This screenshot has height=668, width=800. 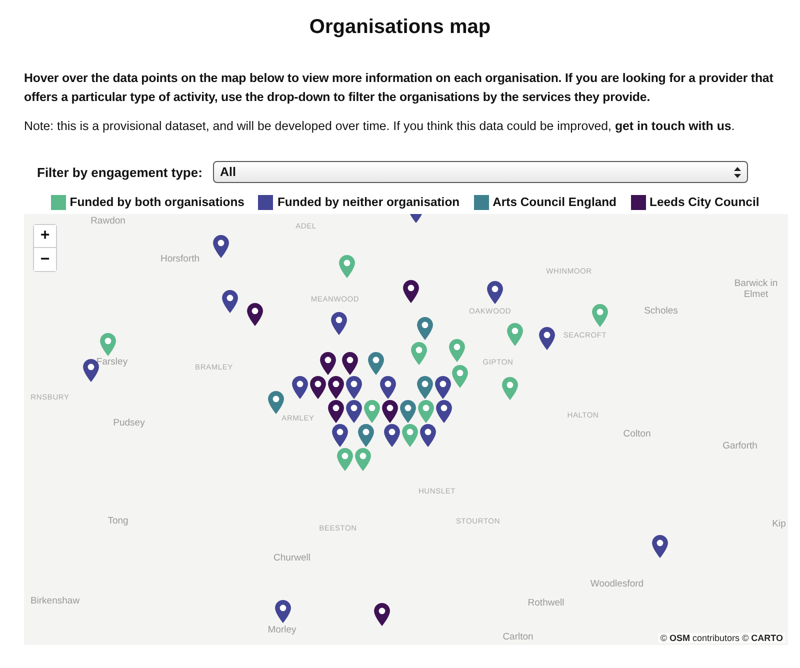 I want to click on legend-label: Arts Council England, so click(x=554, y=202).